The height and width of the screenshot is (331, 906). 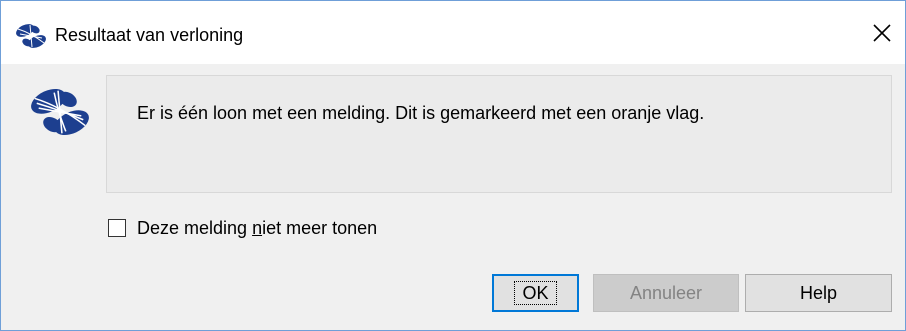 I want to click on close-button, so click(x=882, y=33).